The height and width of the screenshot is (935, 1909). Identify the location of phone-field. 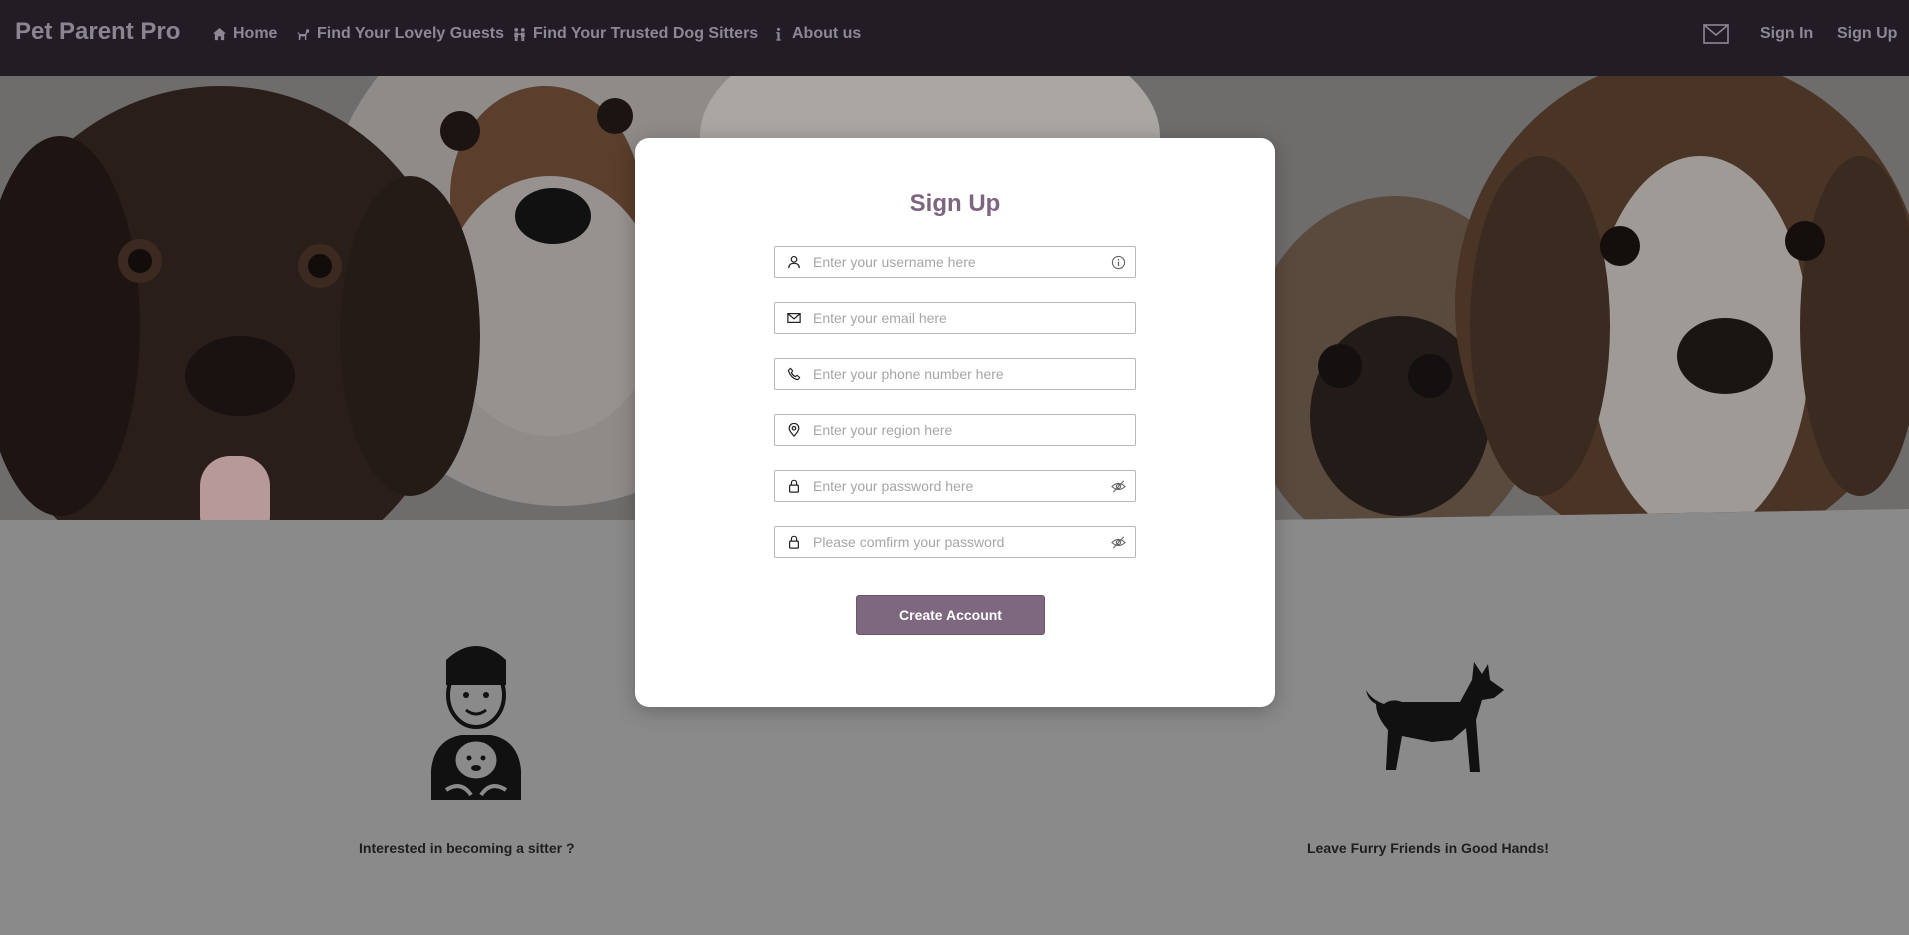
(955, 374).